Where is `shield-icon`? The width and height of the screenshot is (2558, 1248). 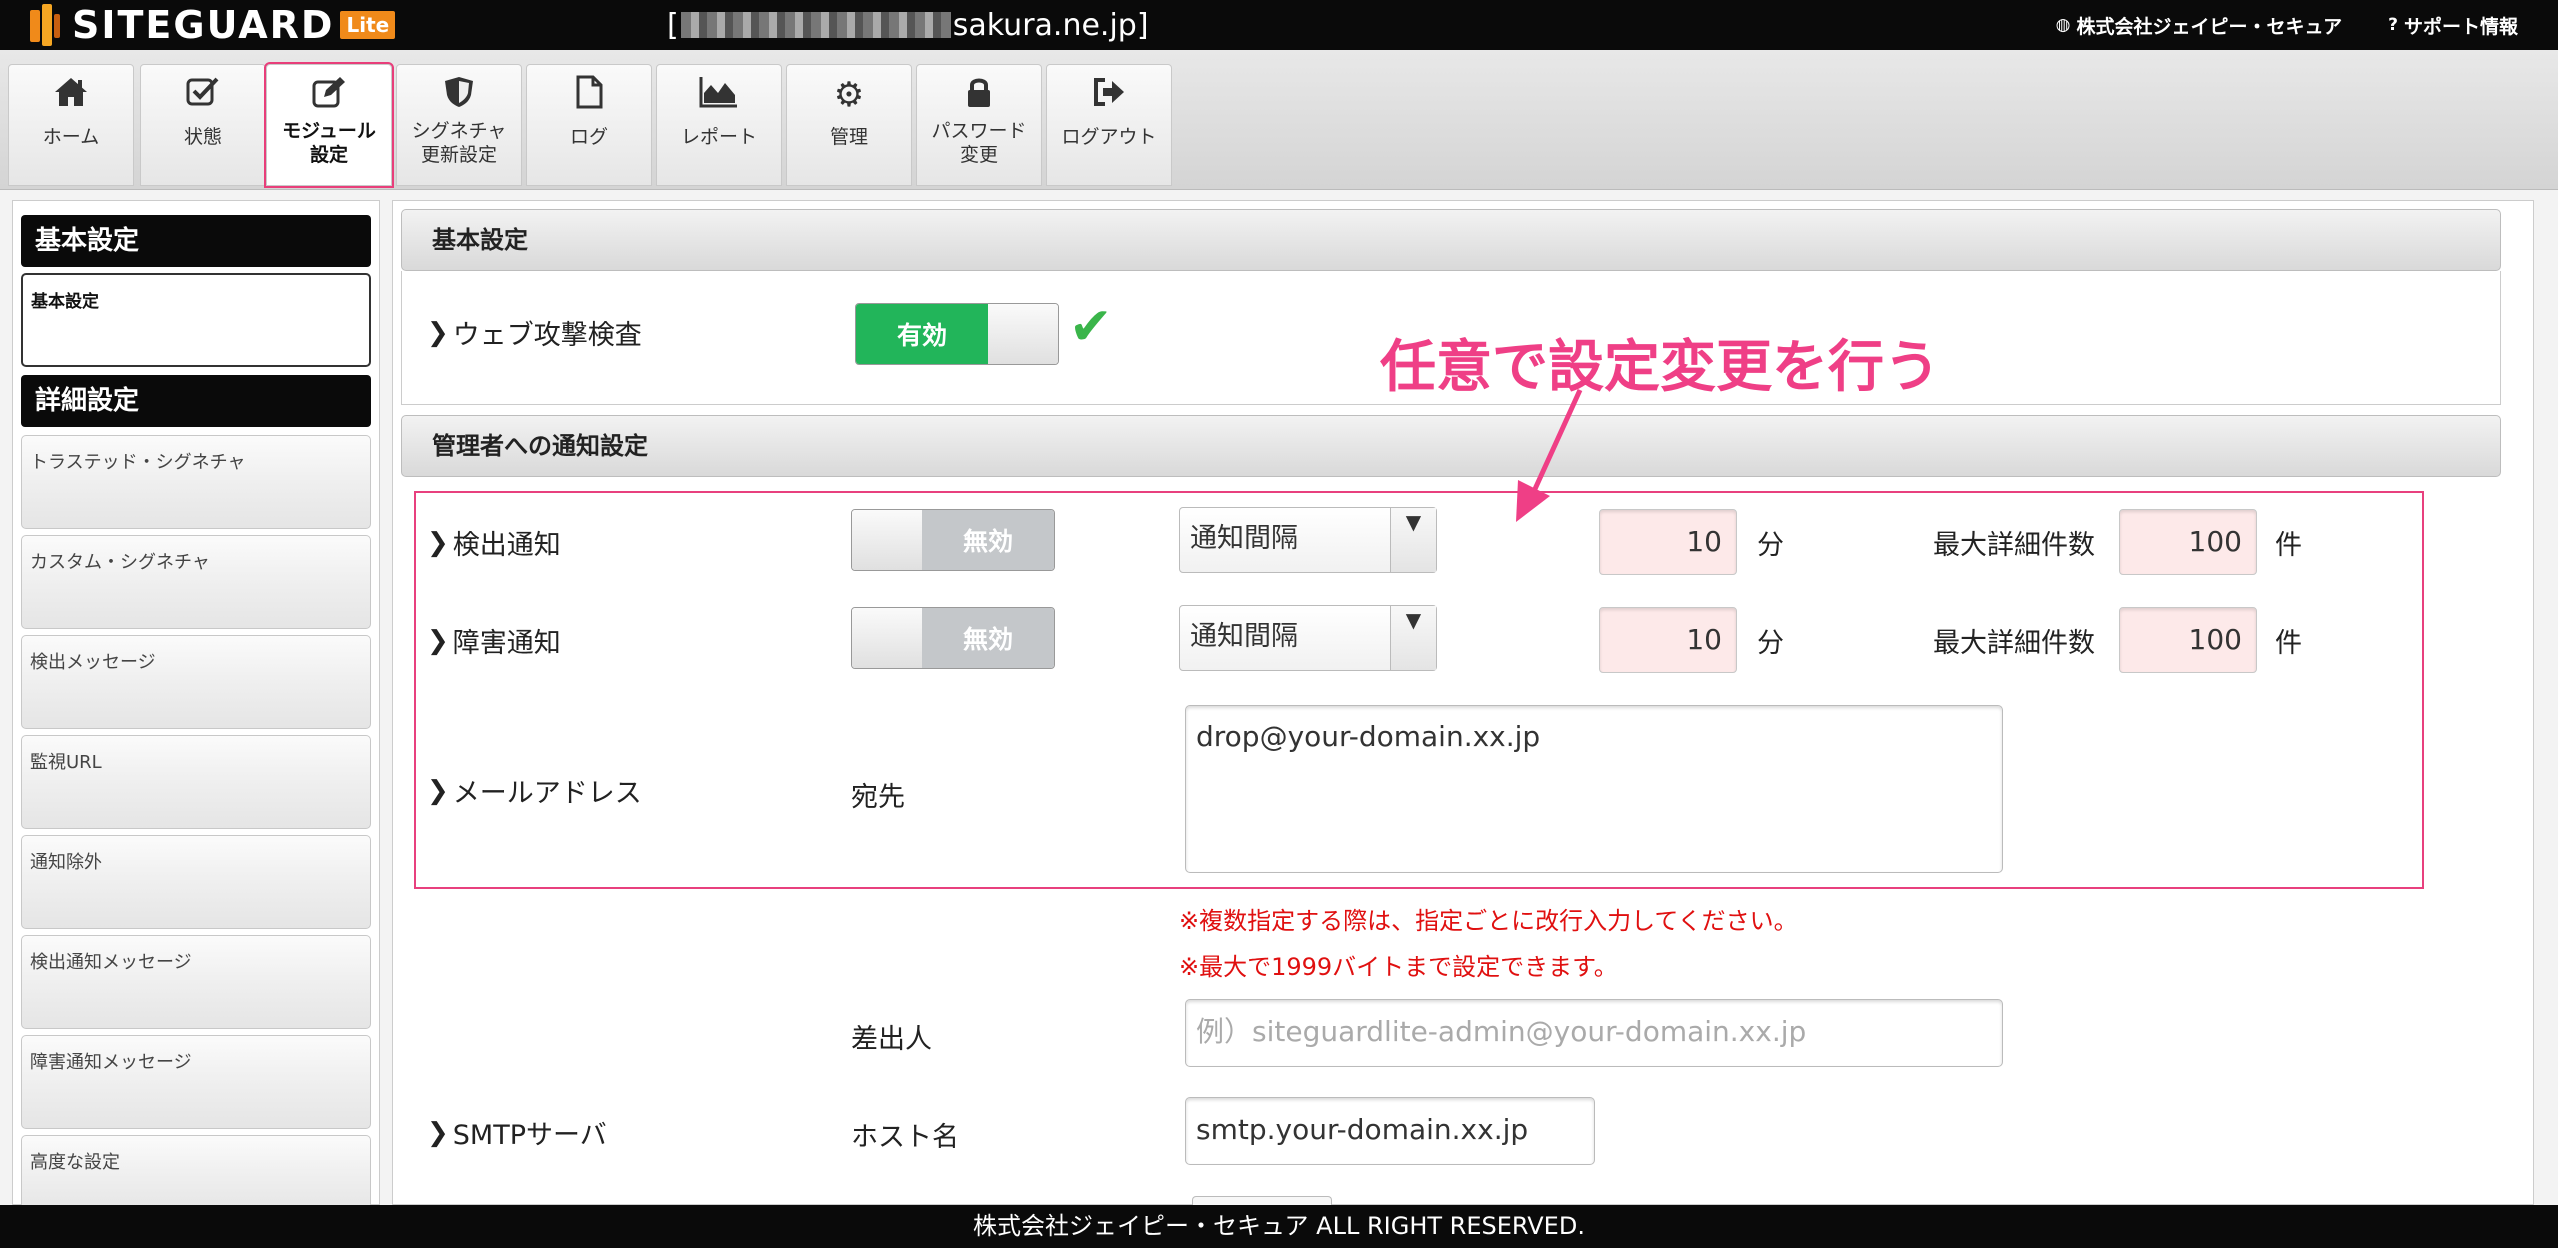 shield-icon is located at coordinates (459, 95).